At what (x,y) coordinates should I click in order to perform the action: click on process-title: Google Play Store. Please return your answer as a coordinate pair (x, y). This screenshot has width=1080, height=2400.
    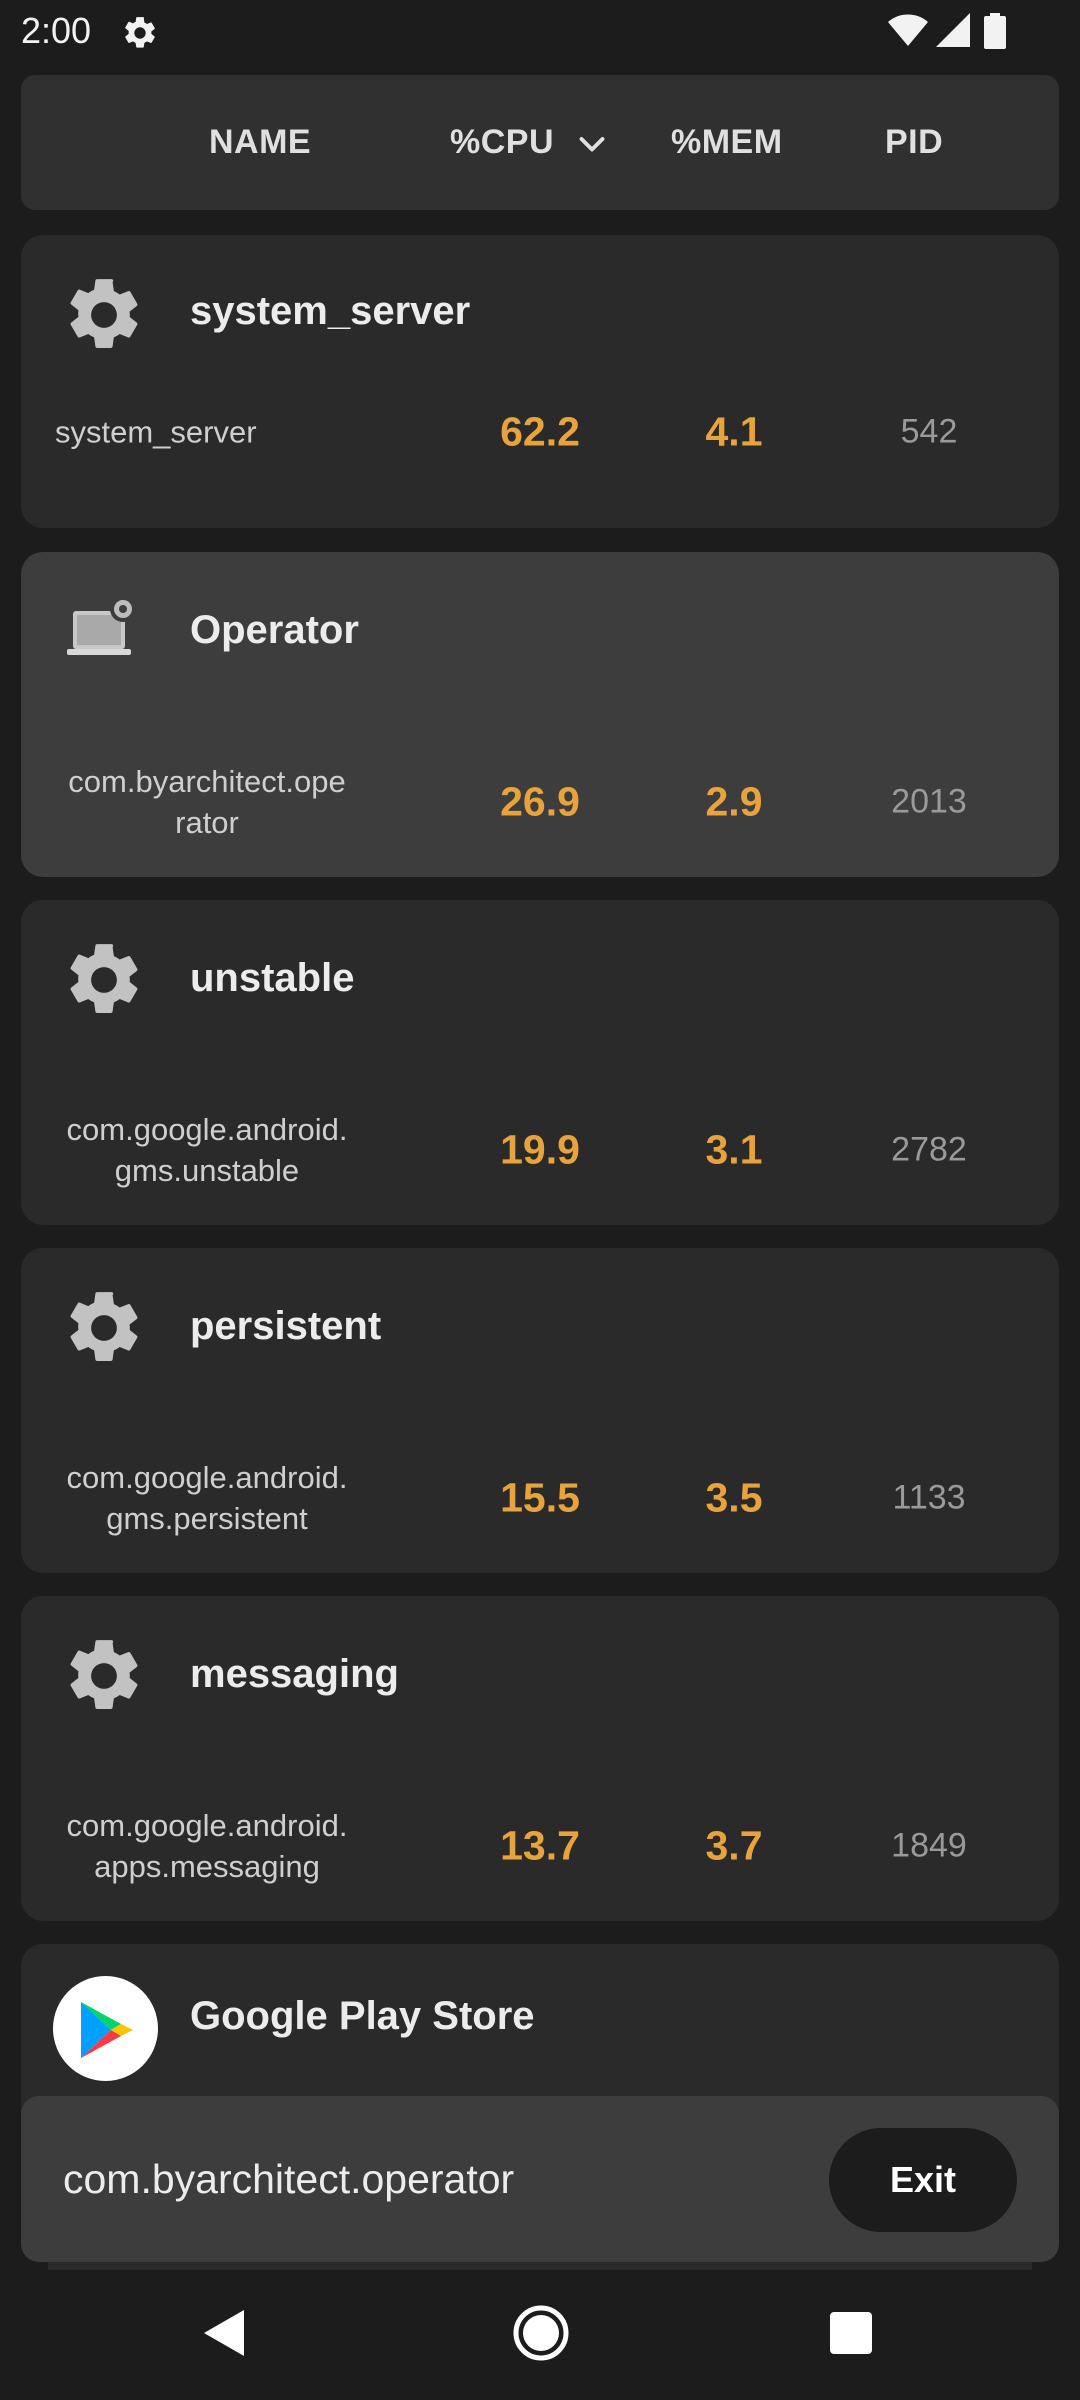
    Looking at the image, I should click on (362, 2016).